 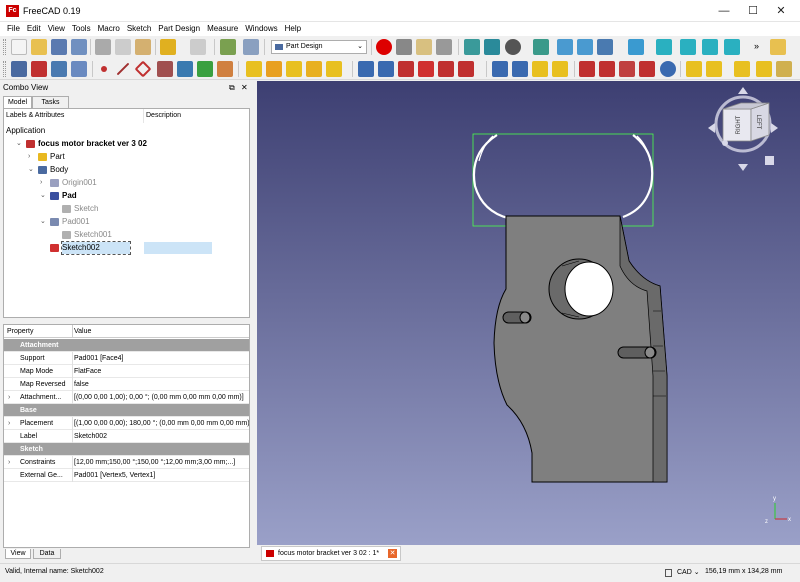 I want to click on fillet-icon, so click(x=587, y=69).